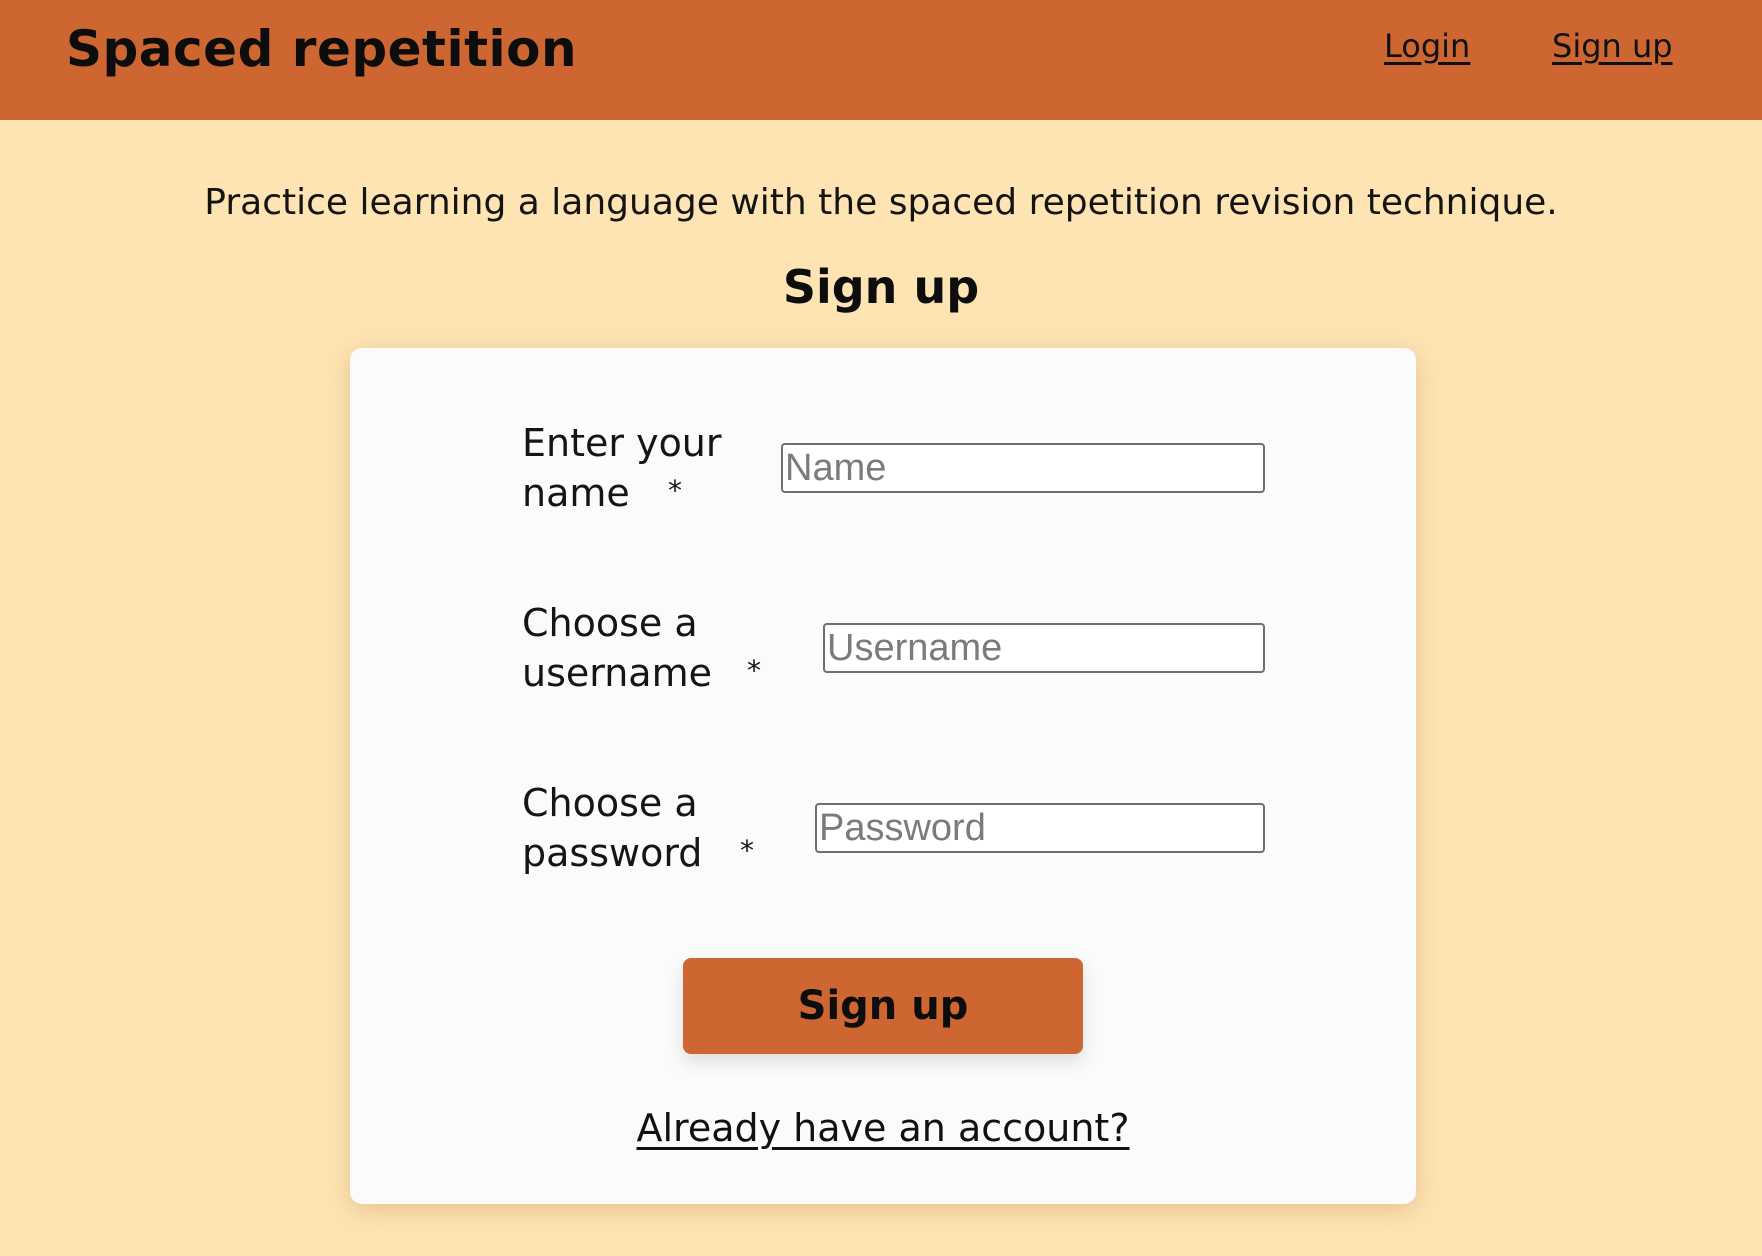 The width and height of the screenshot is (1762, 1256). Describe the element at coordinates (883, 1006) in the screenshot. I see `signup-submit-button: Sign up` at that location.